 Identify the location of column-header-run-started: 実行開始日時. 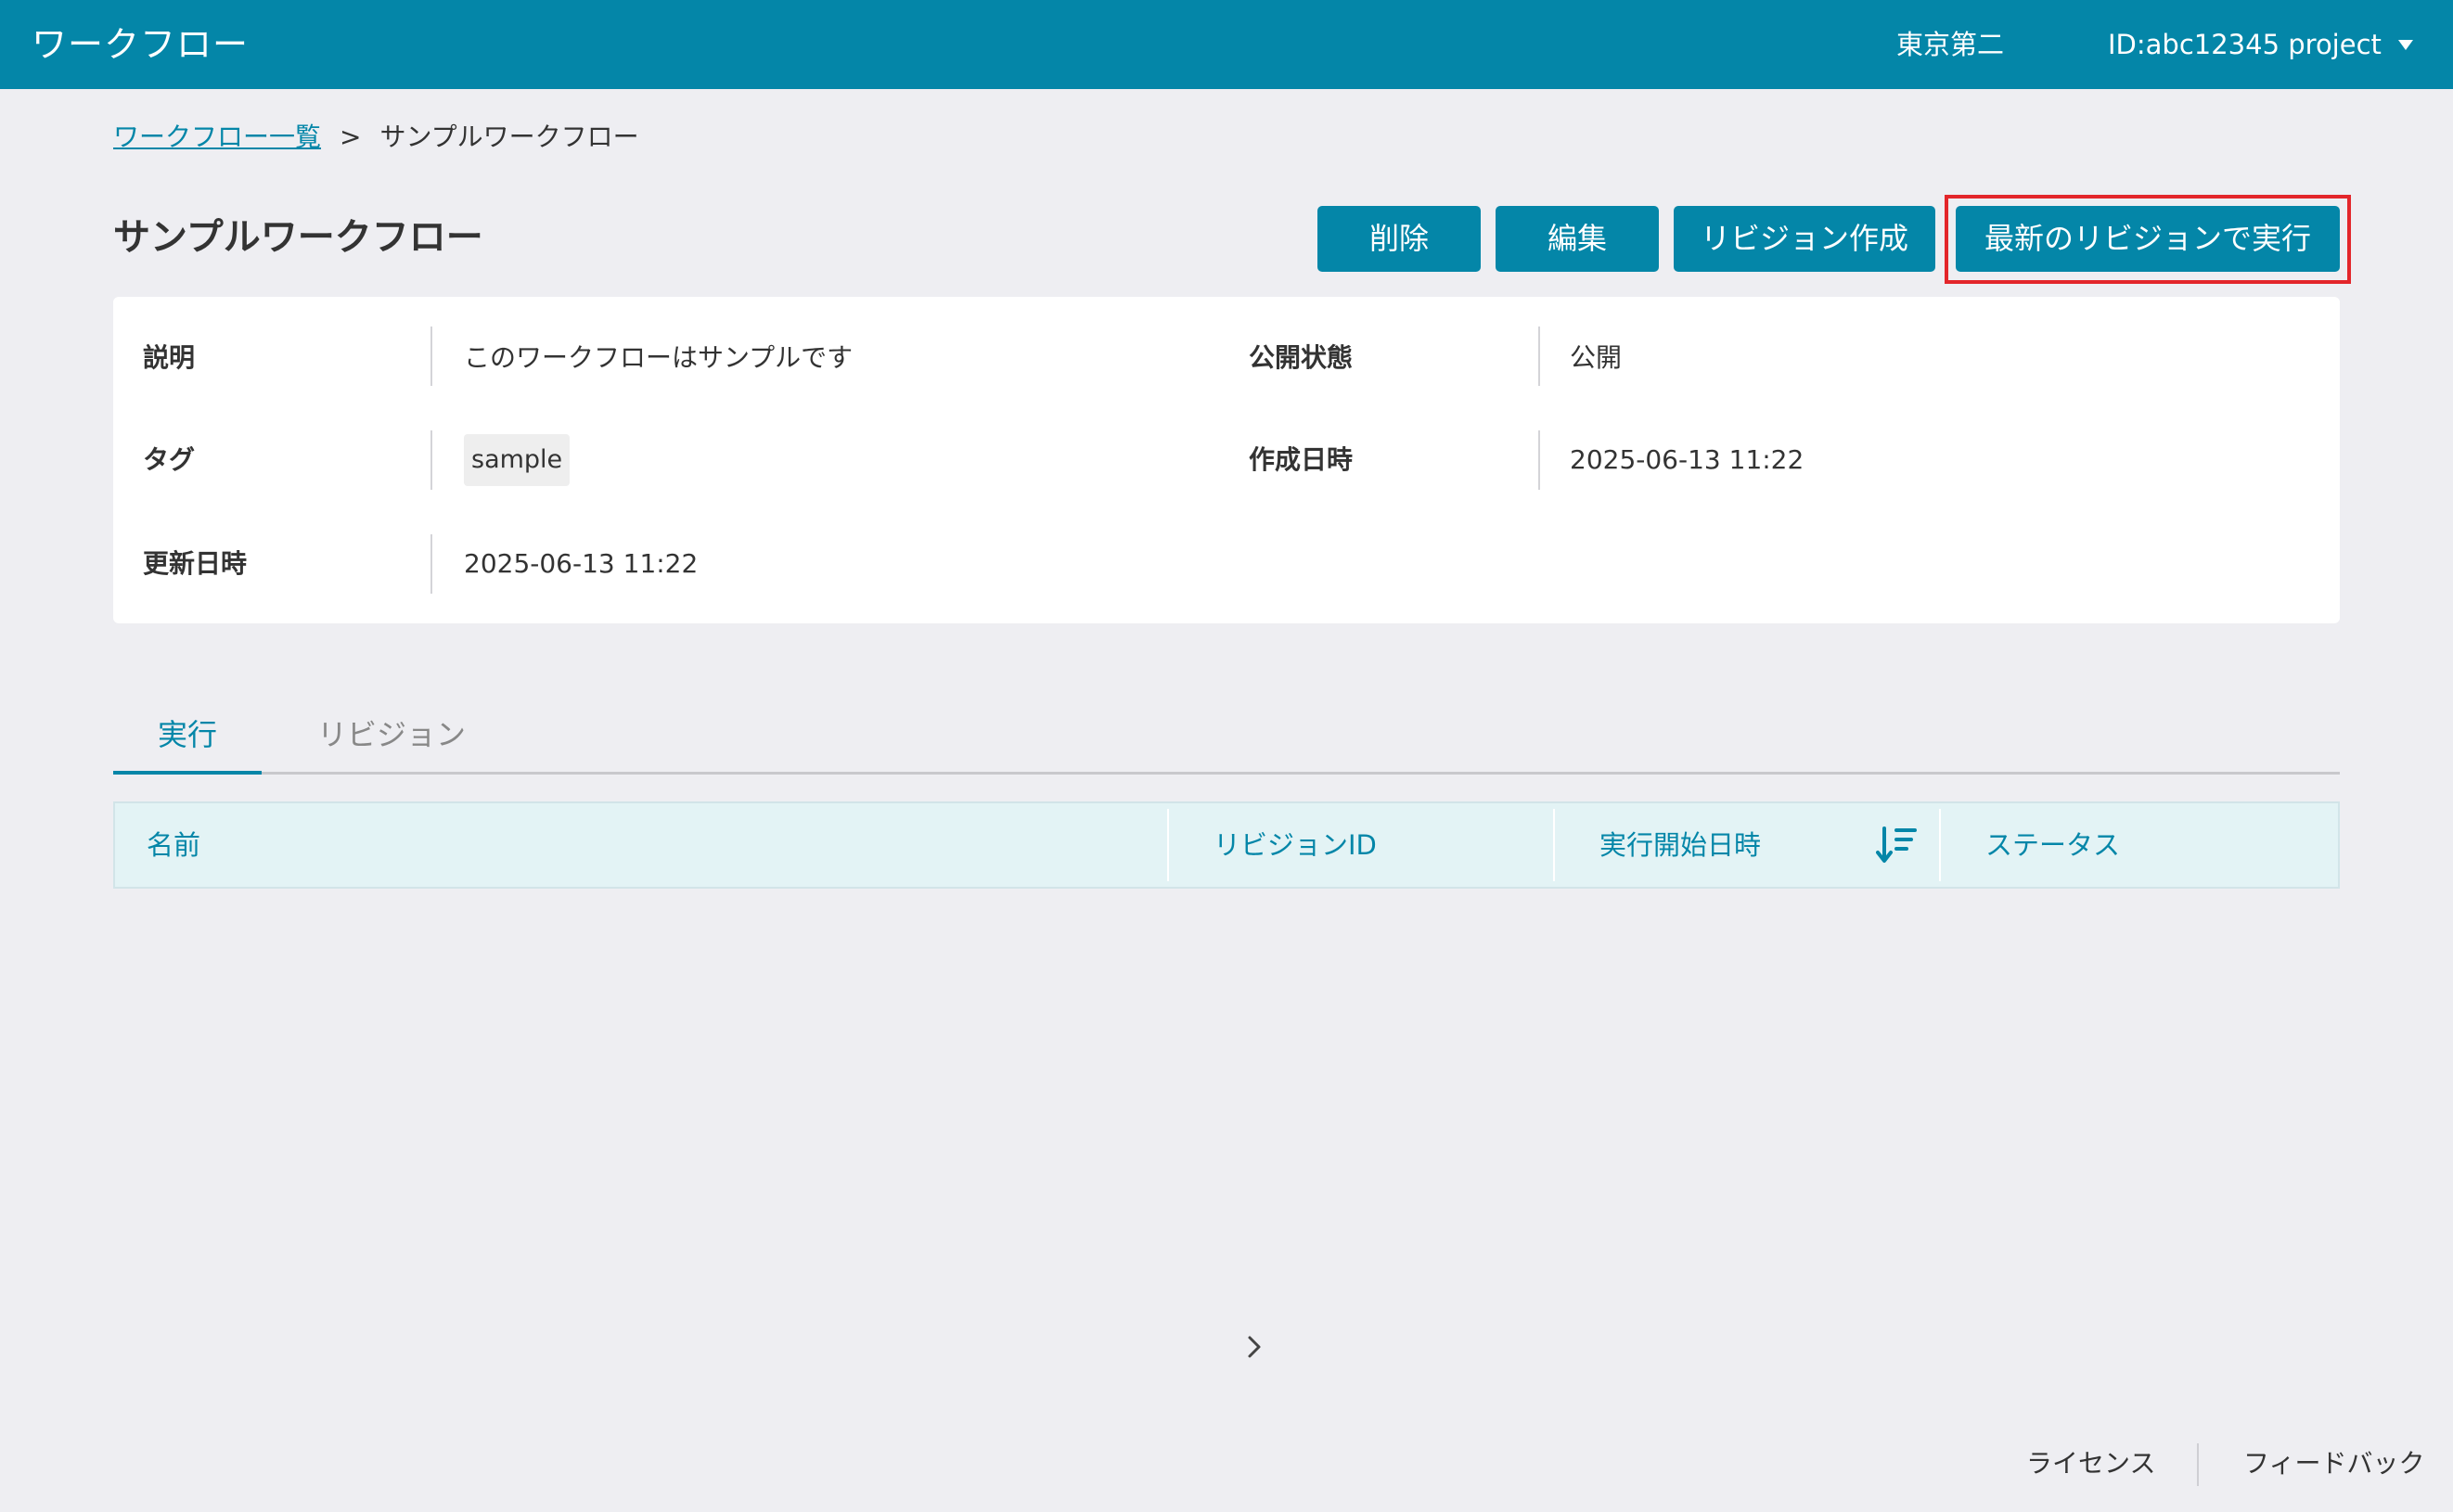
(1680, 845).